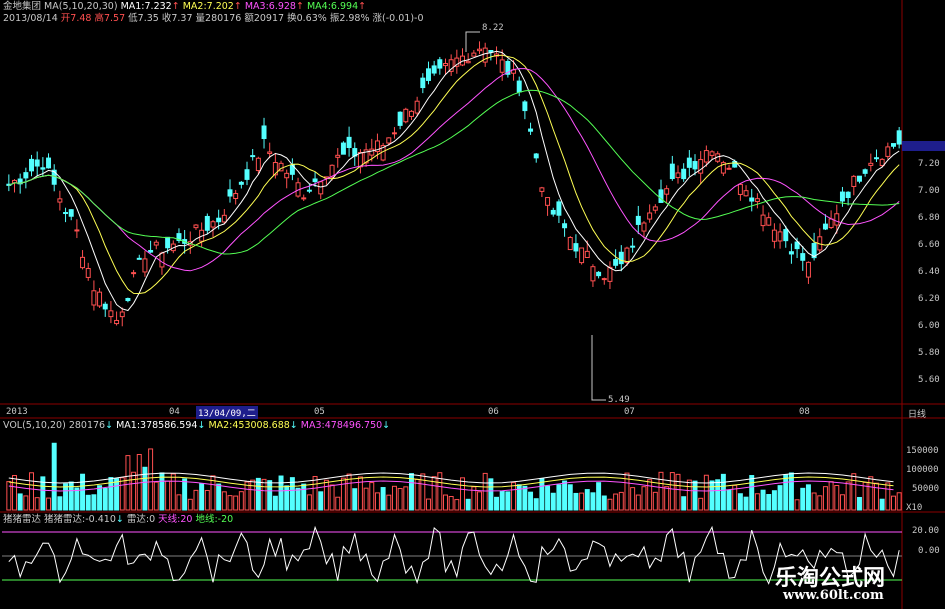 This screenshot has width=945, height=609. I want to click on cursor-date-box: 13/04/09,二, so click(227, 412).